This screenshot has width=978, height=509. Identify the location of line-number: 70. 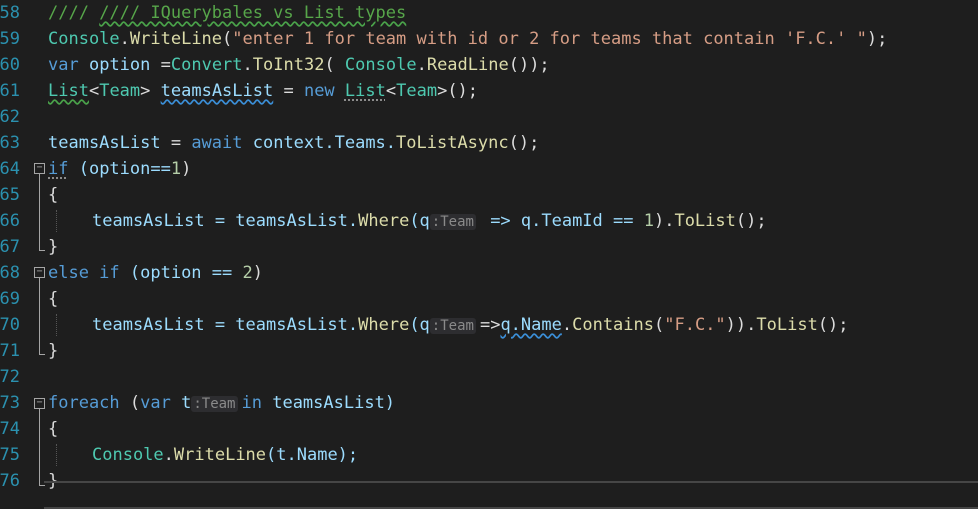
(10, 325).